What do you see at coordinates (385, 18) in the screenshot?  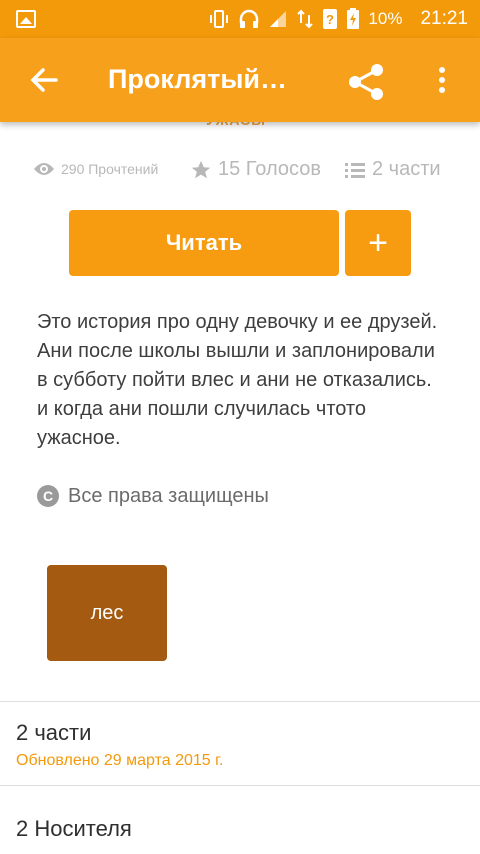 I see `battery-percent: 10%` at bounding box center [385, 18].